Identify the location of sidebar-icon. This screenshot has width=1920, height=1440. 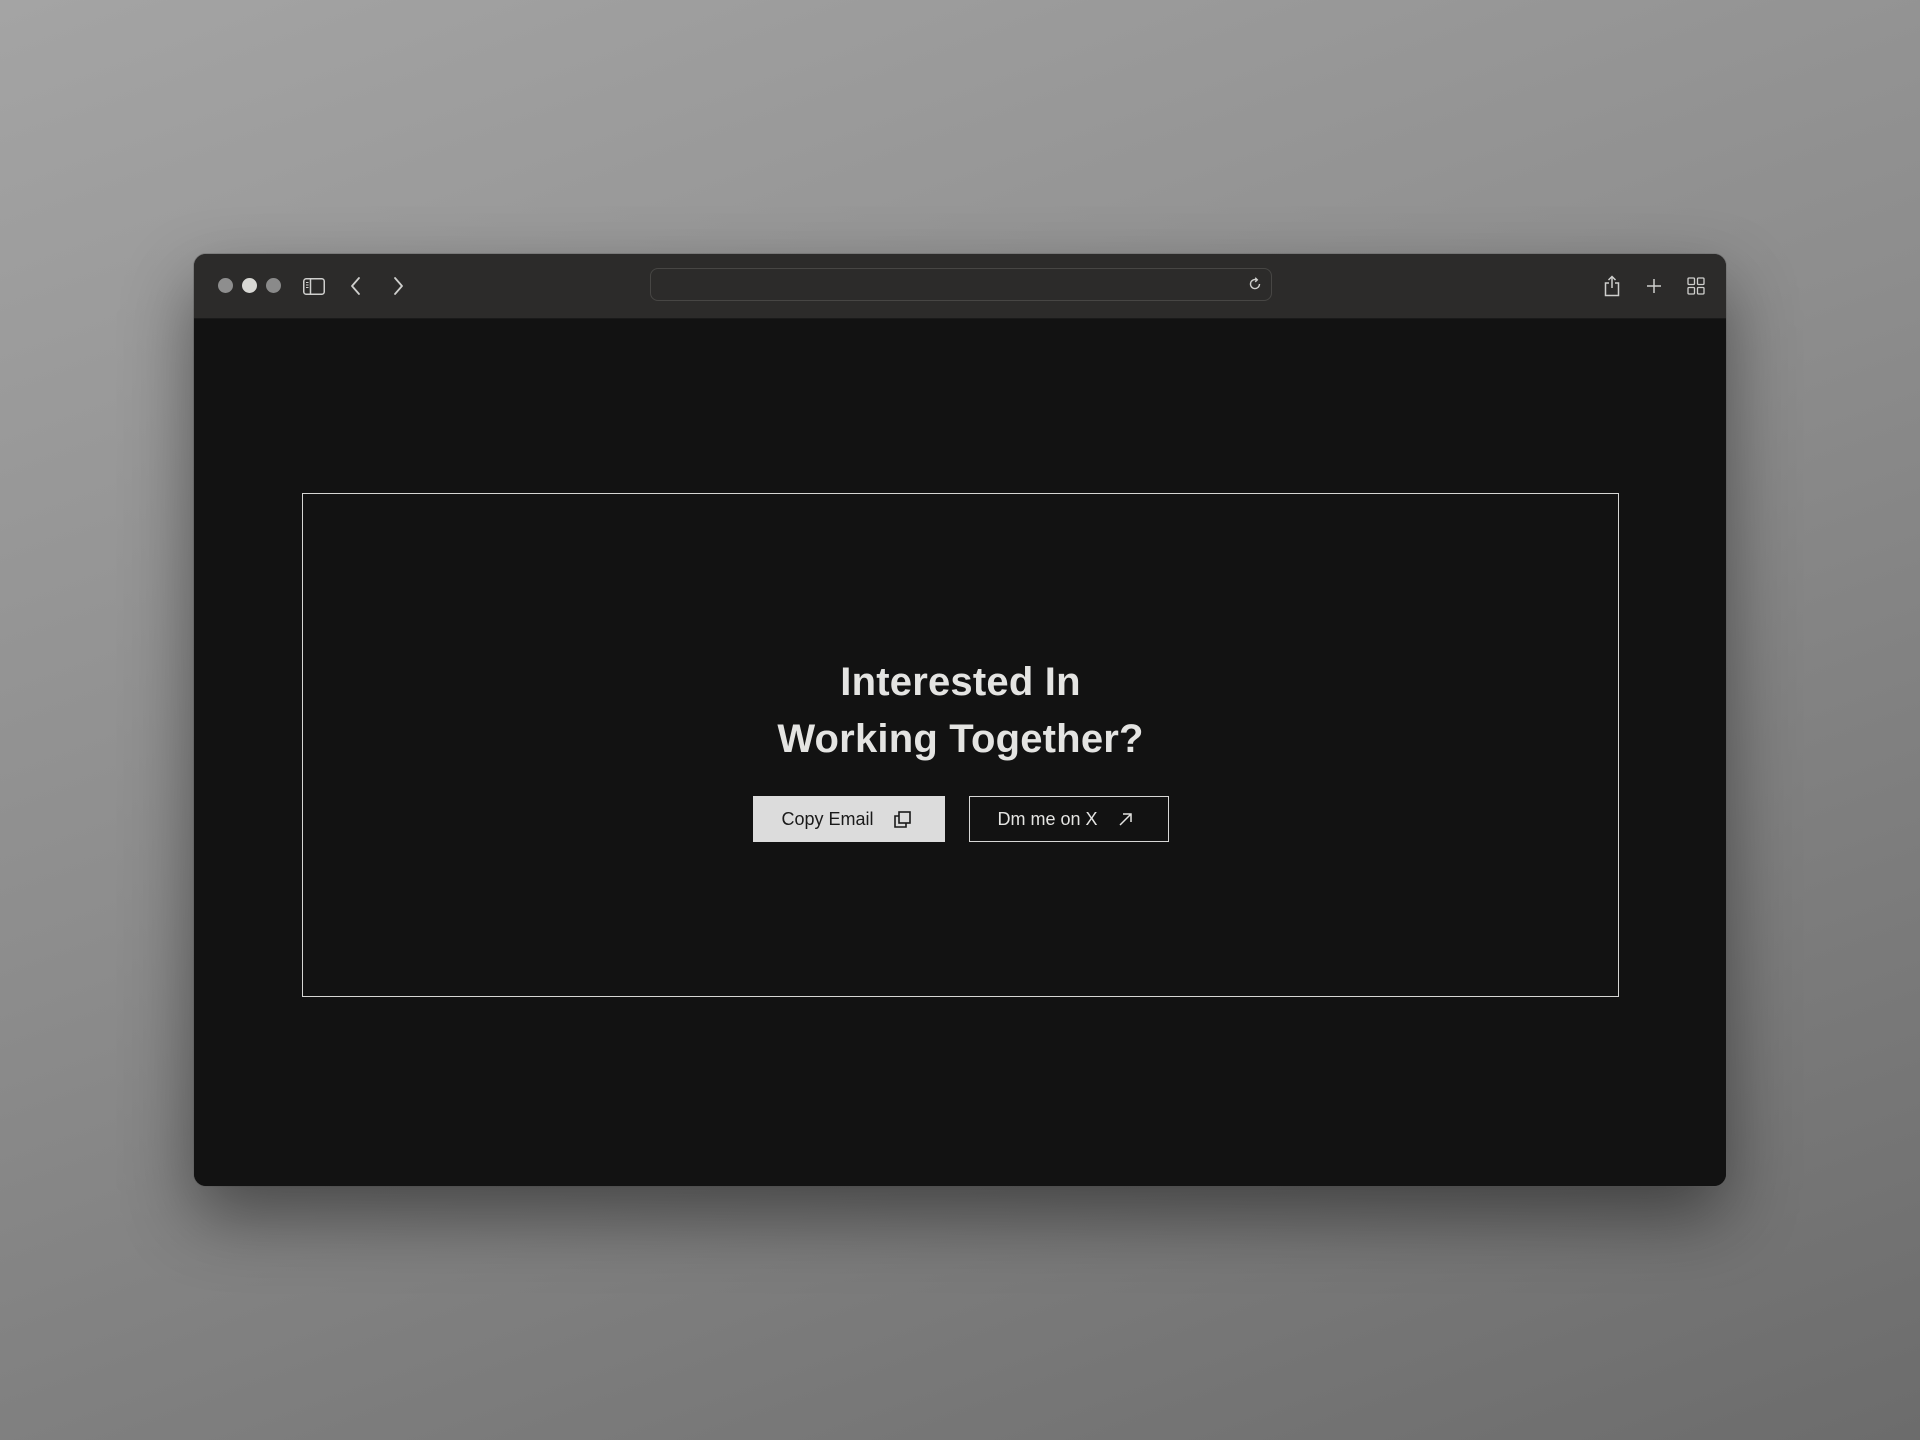
(314, 286).